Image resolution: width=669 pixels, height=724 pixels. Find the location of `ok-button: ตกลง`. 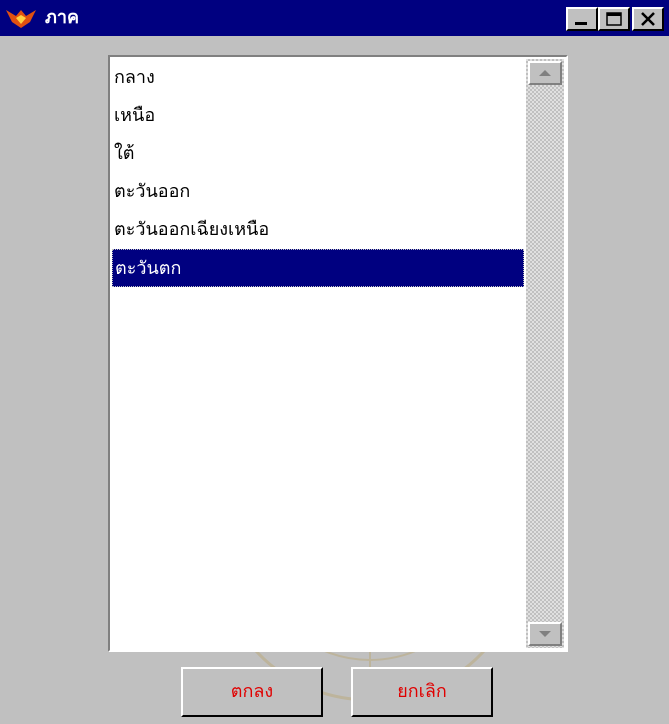

ok-button: ตกลง is located at coordinates (252, 692).